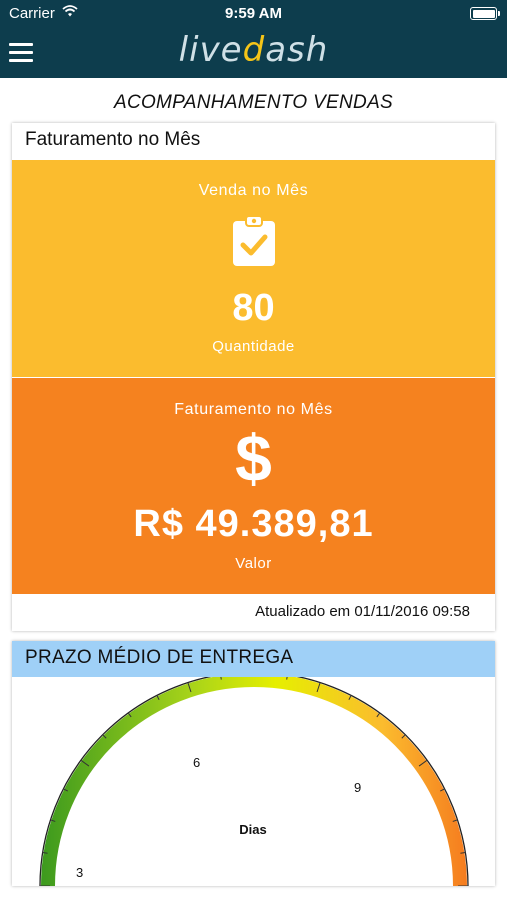  Describe the element at coordinates (196, 762) in the screenshot. I see `gauge-tick-label: 6` at that location.